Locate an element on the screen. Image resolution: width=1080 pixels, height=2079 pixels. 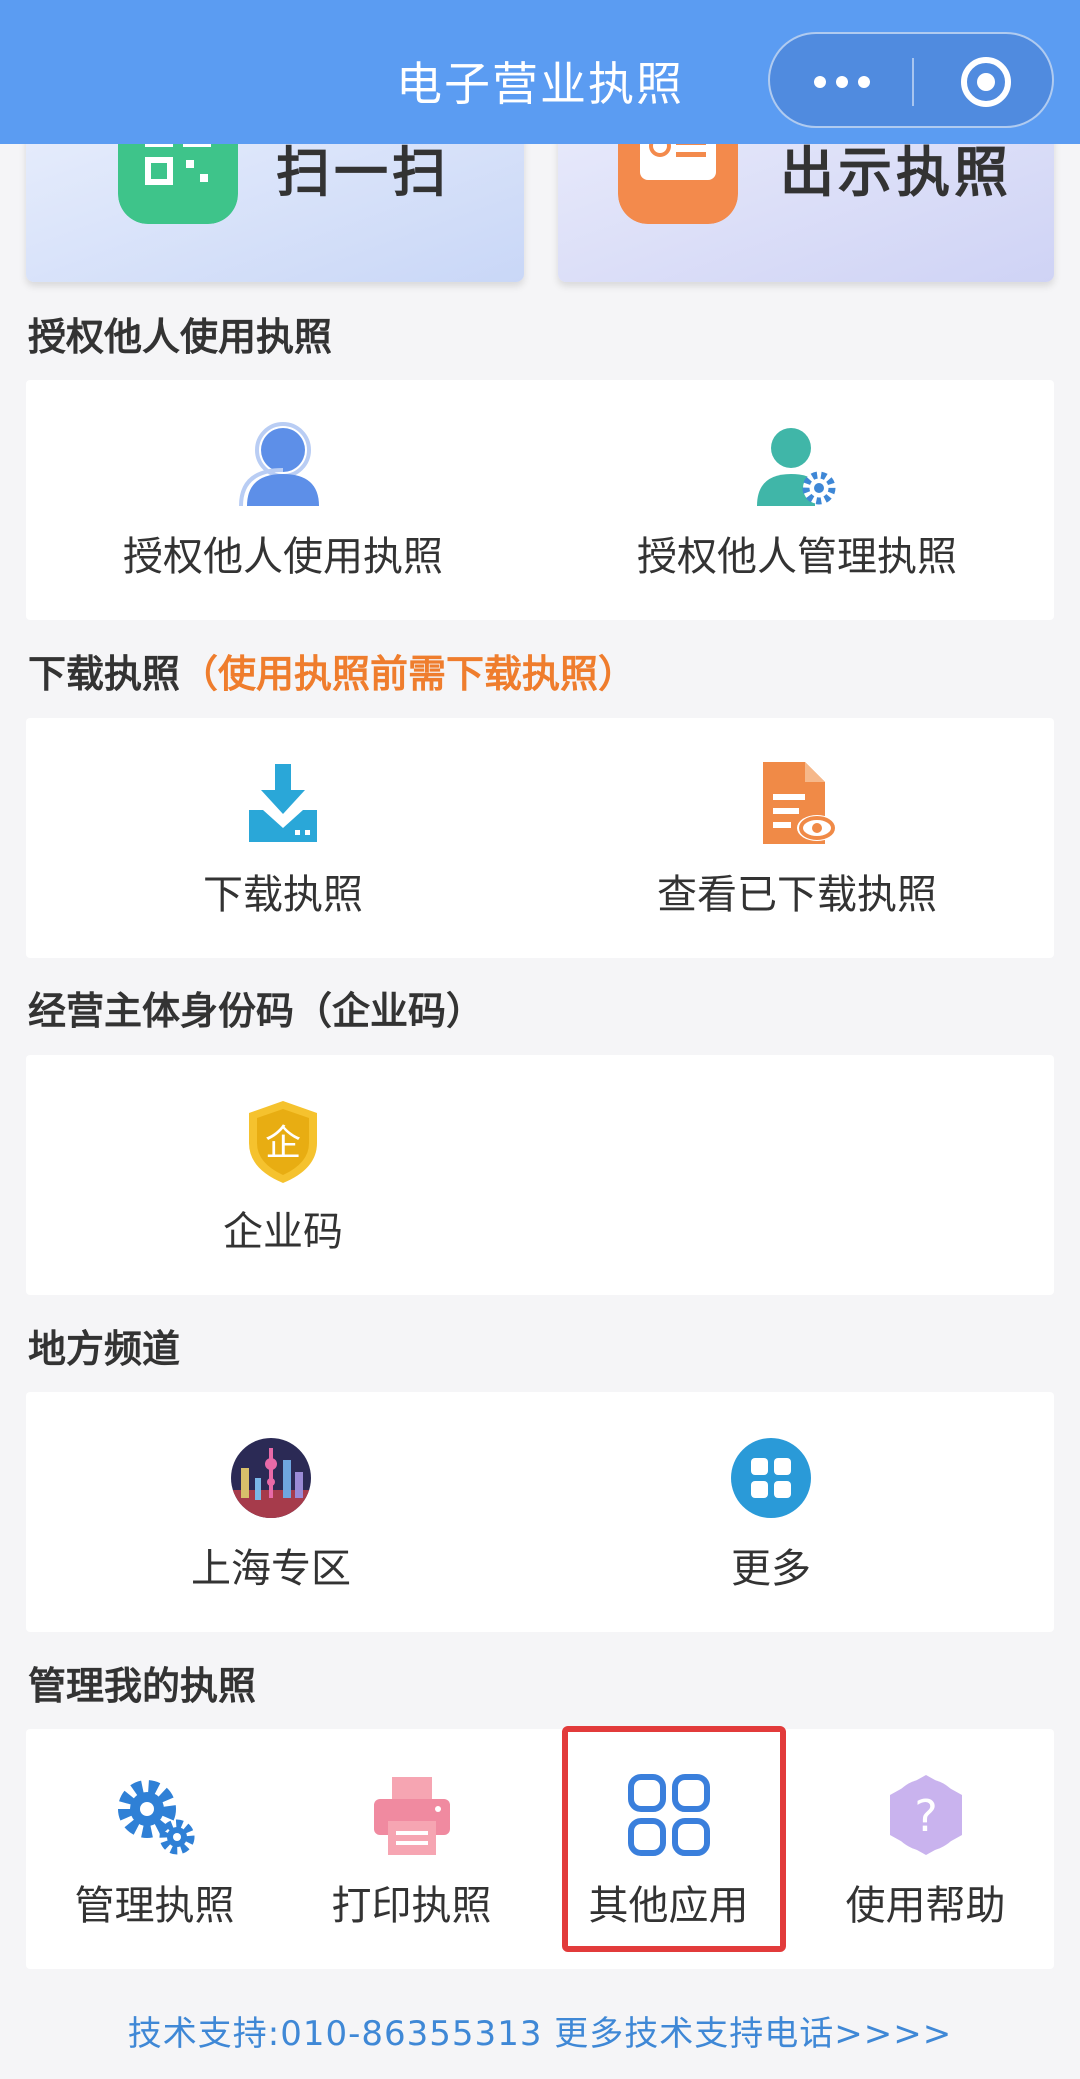
enterprise-shield-icon: 企 is located at coordinates (283, 1142).